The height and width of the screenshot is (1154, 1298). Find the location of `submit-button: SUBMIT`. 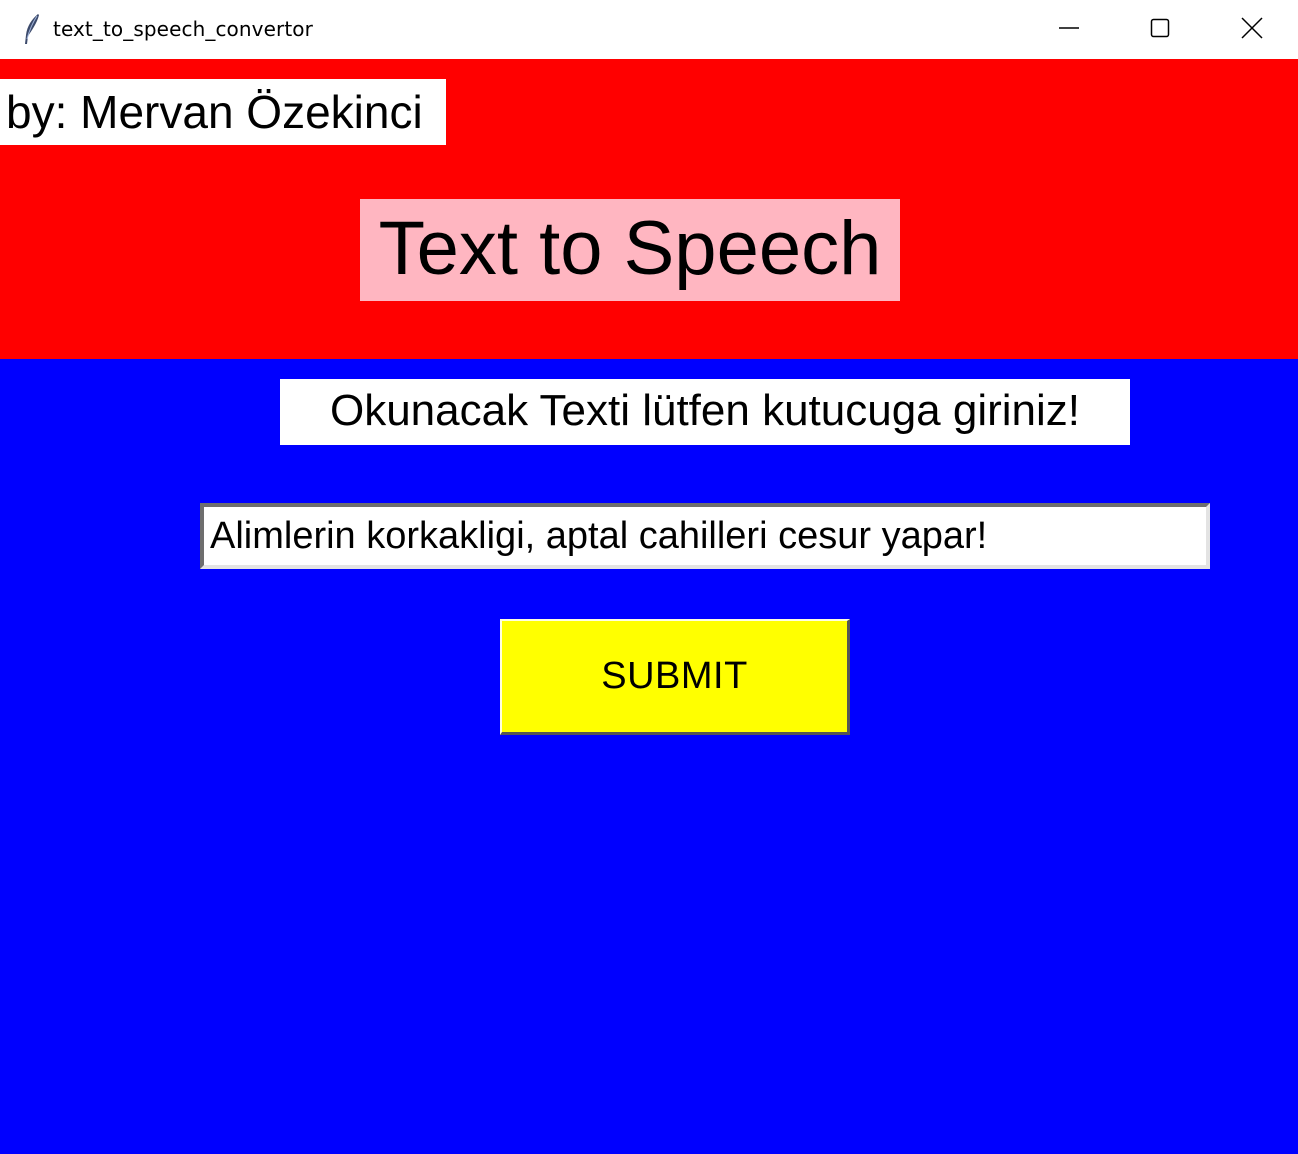

submit-button: SUBMIT is located at coordinates (675, 677).